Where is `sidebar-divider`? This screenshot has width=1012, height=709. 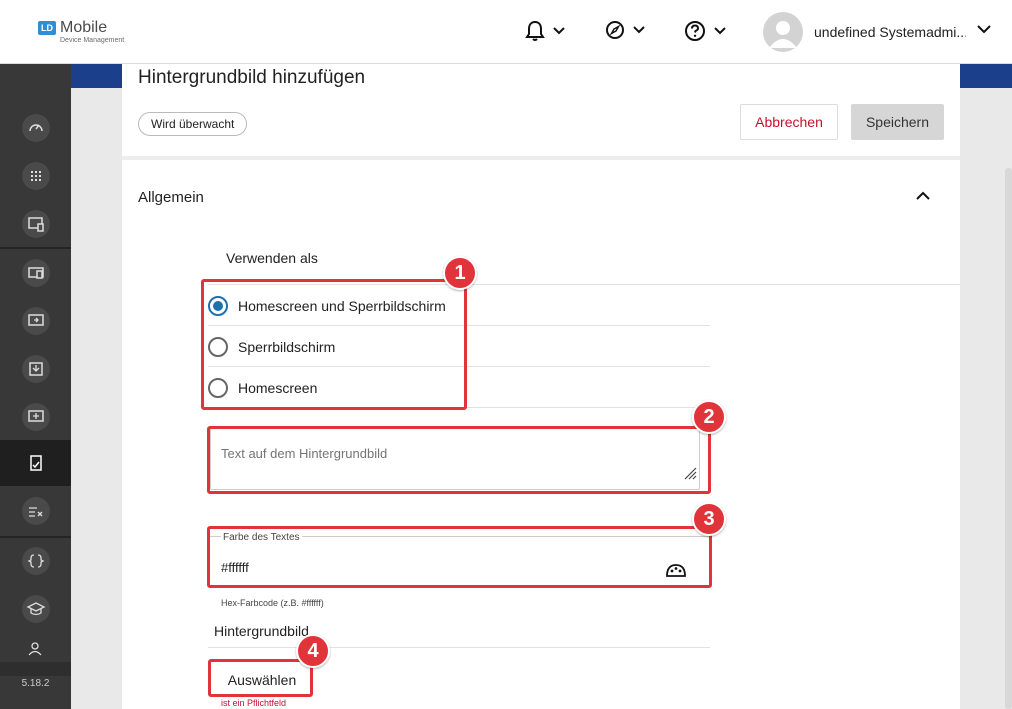 sidebar-divider is located at coordinates (35, 248).